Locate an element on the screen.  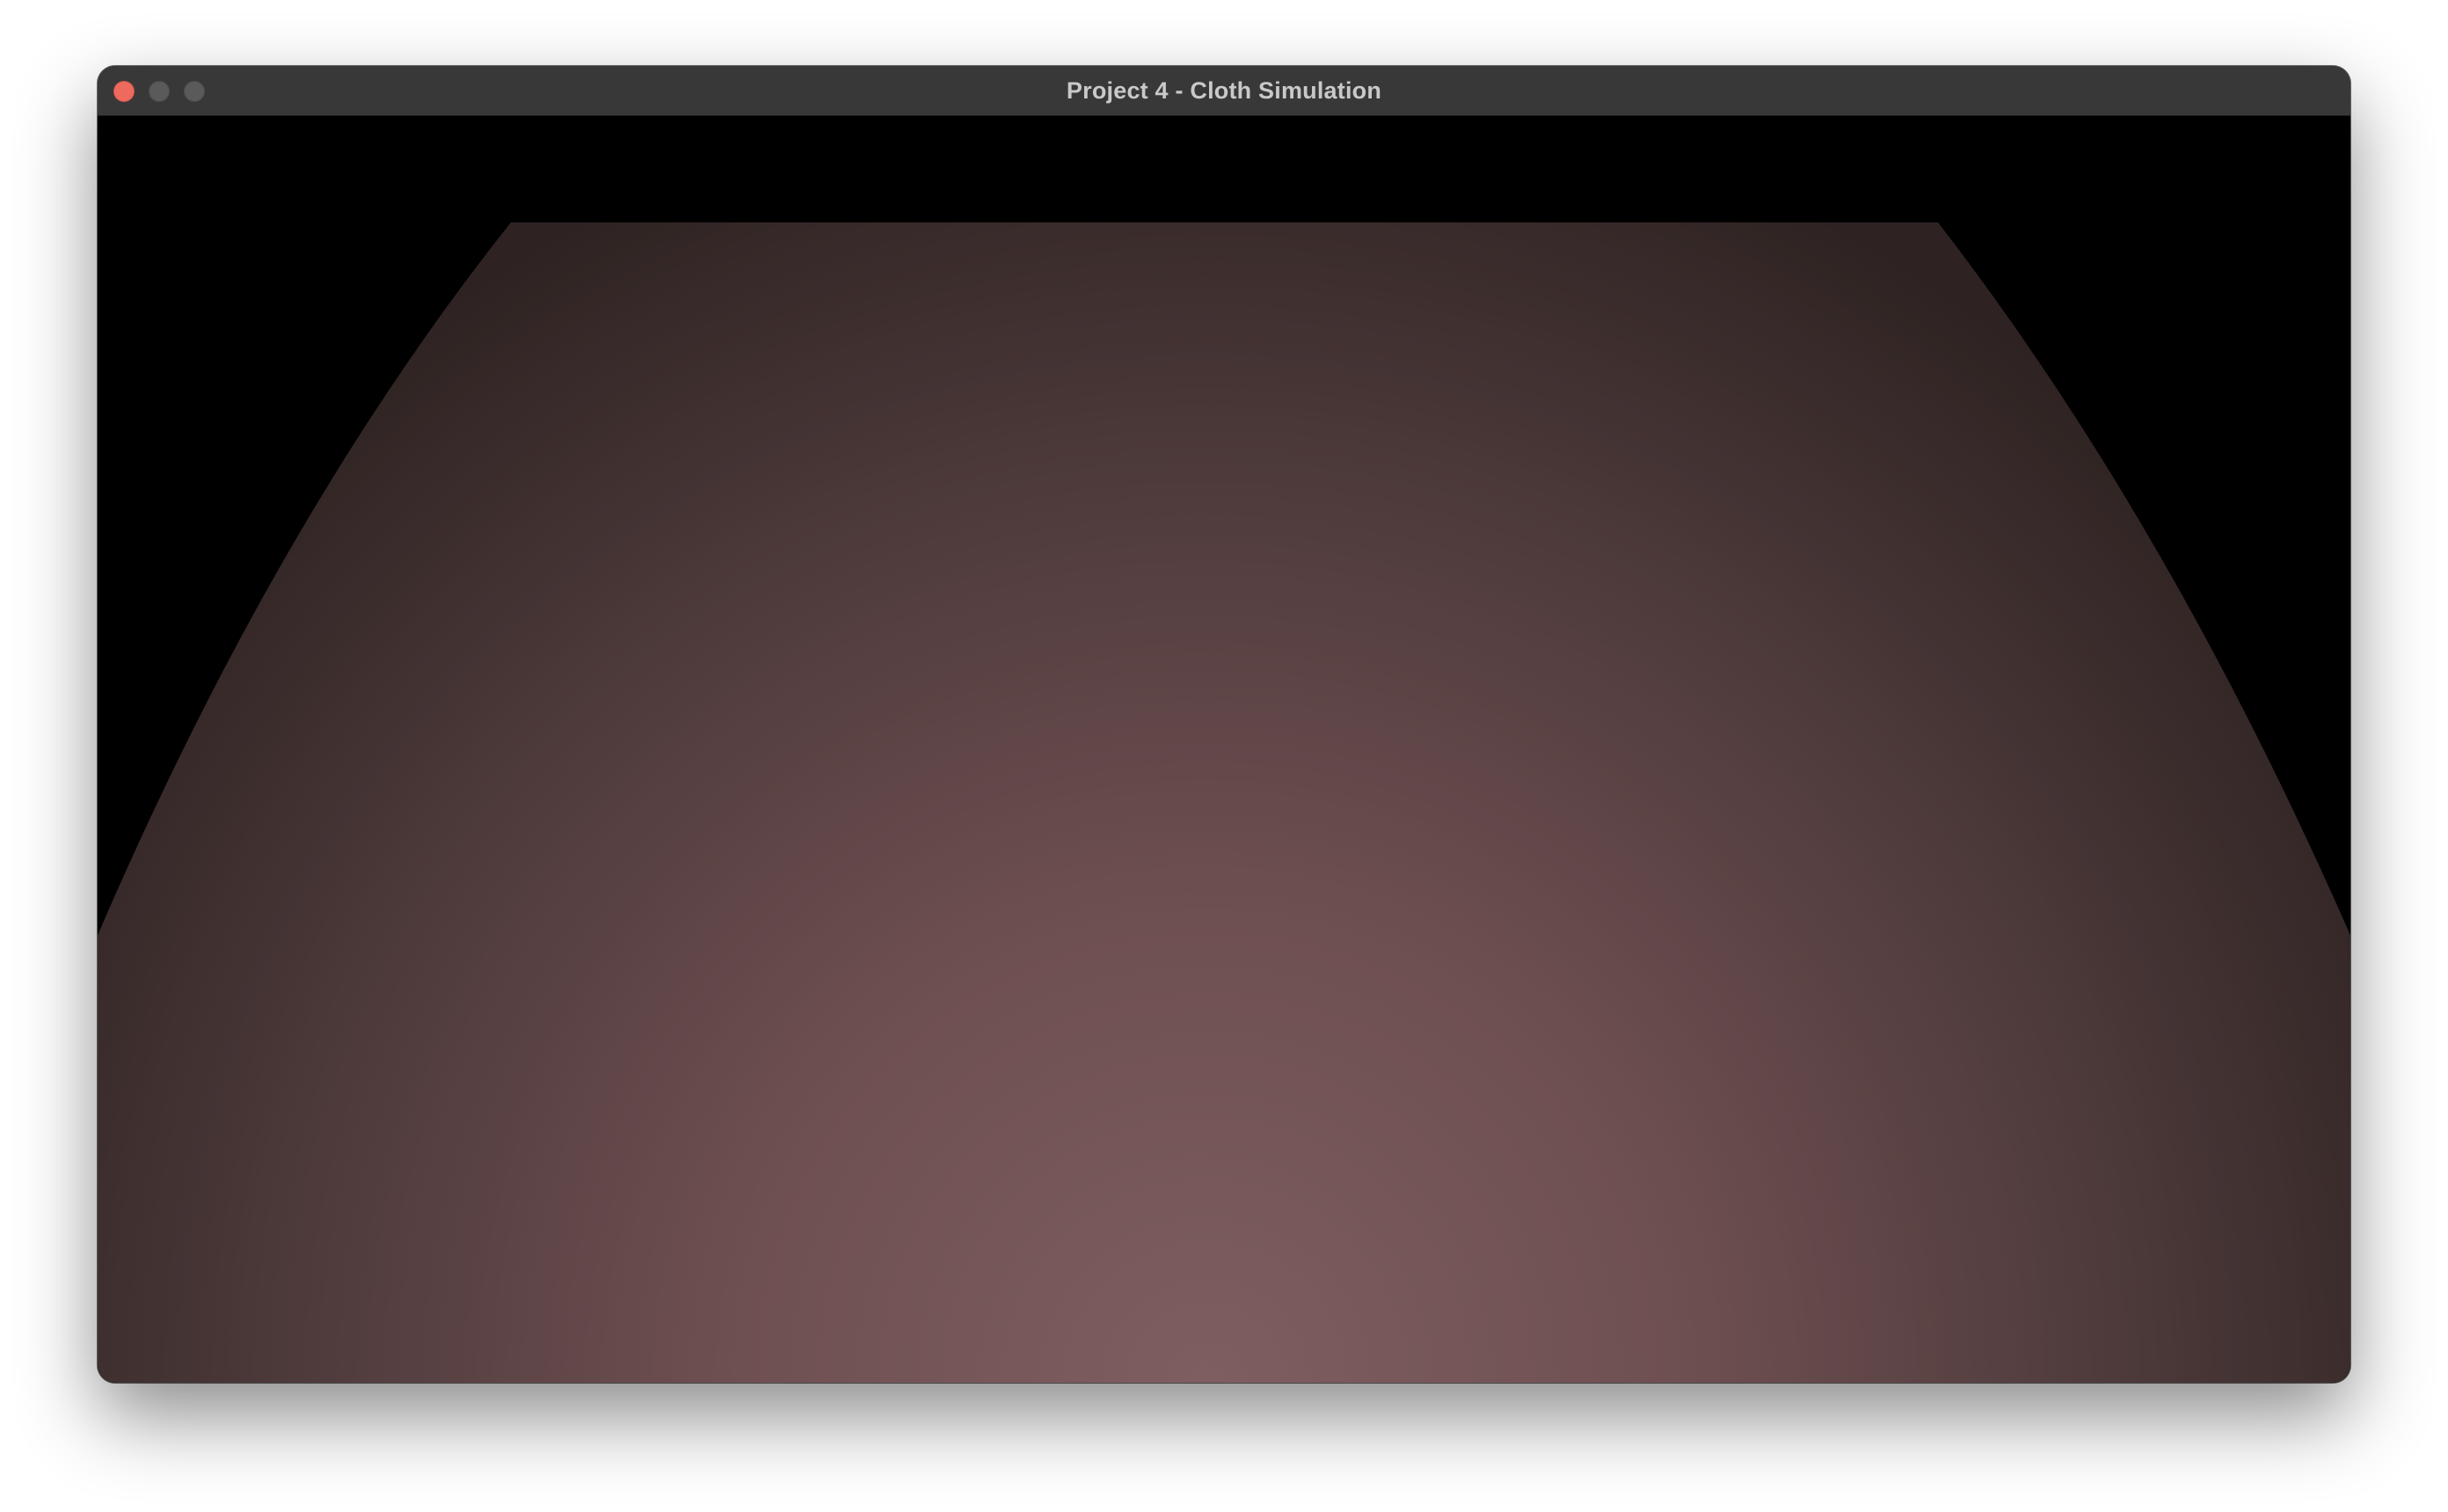
window-titlebar: Project 4 - Cloth Simulation is located at coordinates (1224, 91).